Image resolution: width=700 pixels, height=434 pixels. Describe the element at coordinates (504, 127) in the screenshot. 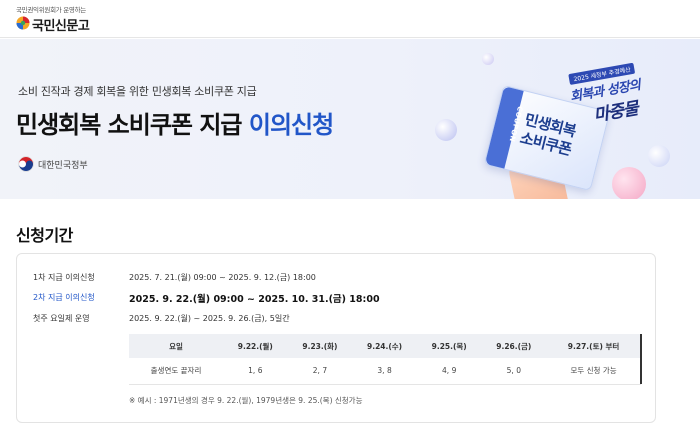

I see `coupon-strip: COUPON` at that location.